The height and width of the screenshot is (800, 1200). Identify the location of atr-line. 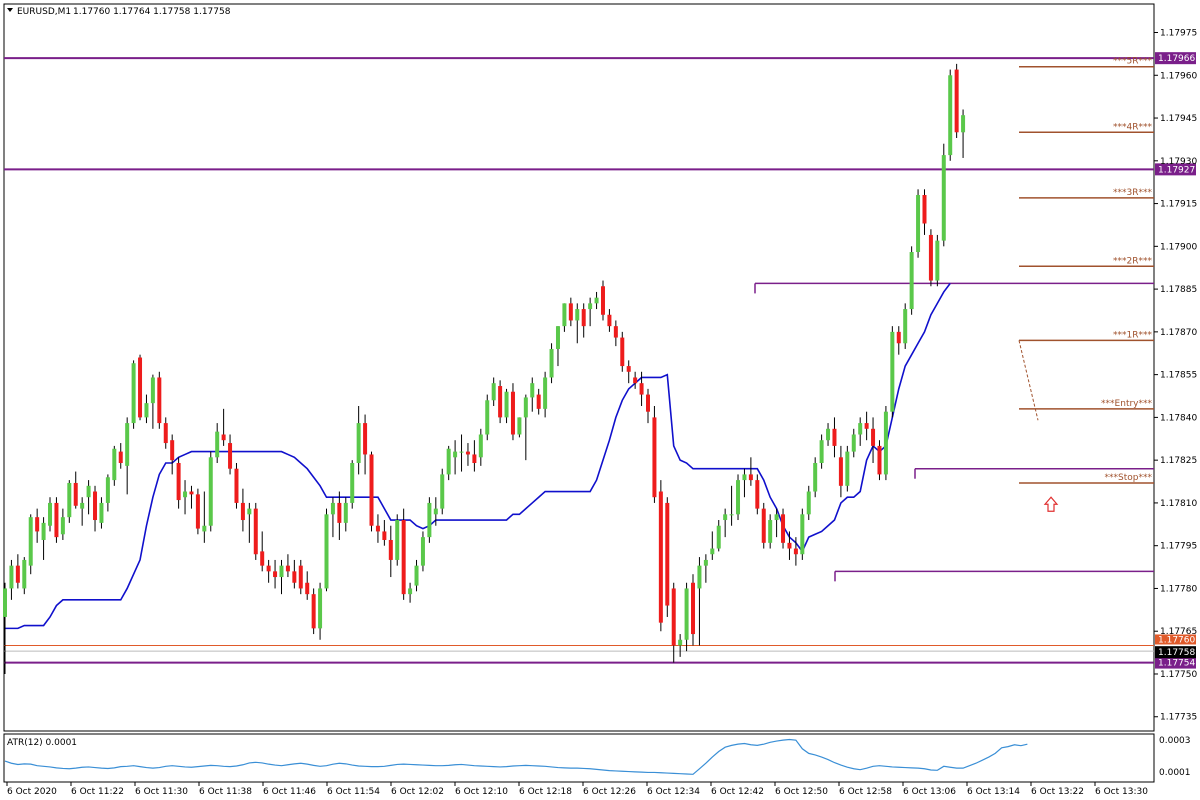
(516, 756).